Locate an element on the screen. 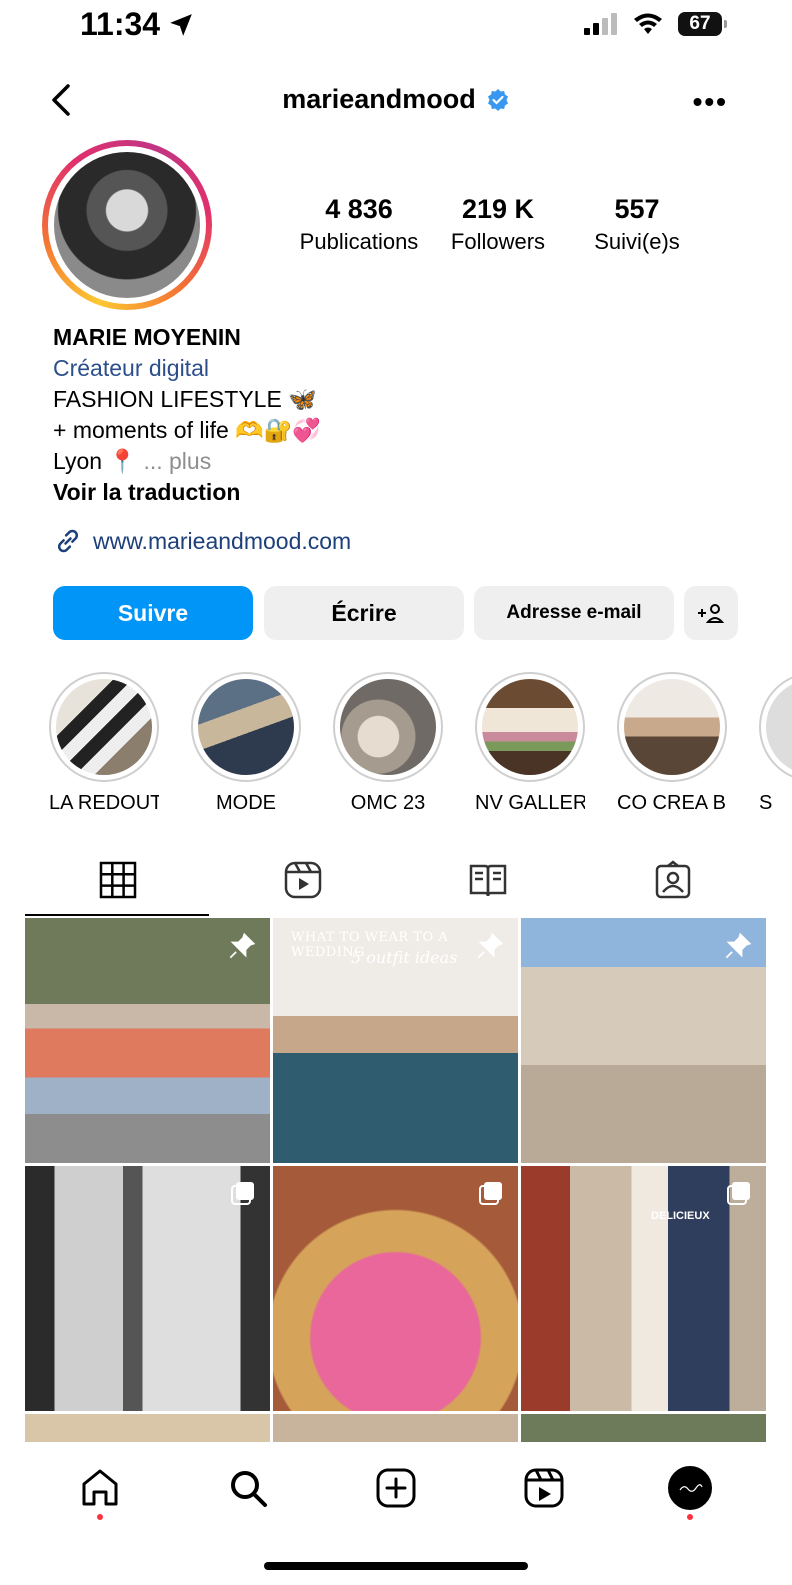 This screenshot has height=1585, width=792. reels-tab-icon is located at coordinates (303, 880).